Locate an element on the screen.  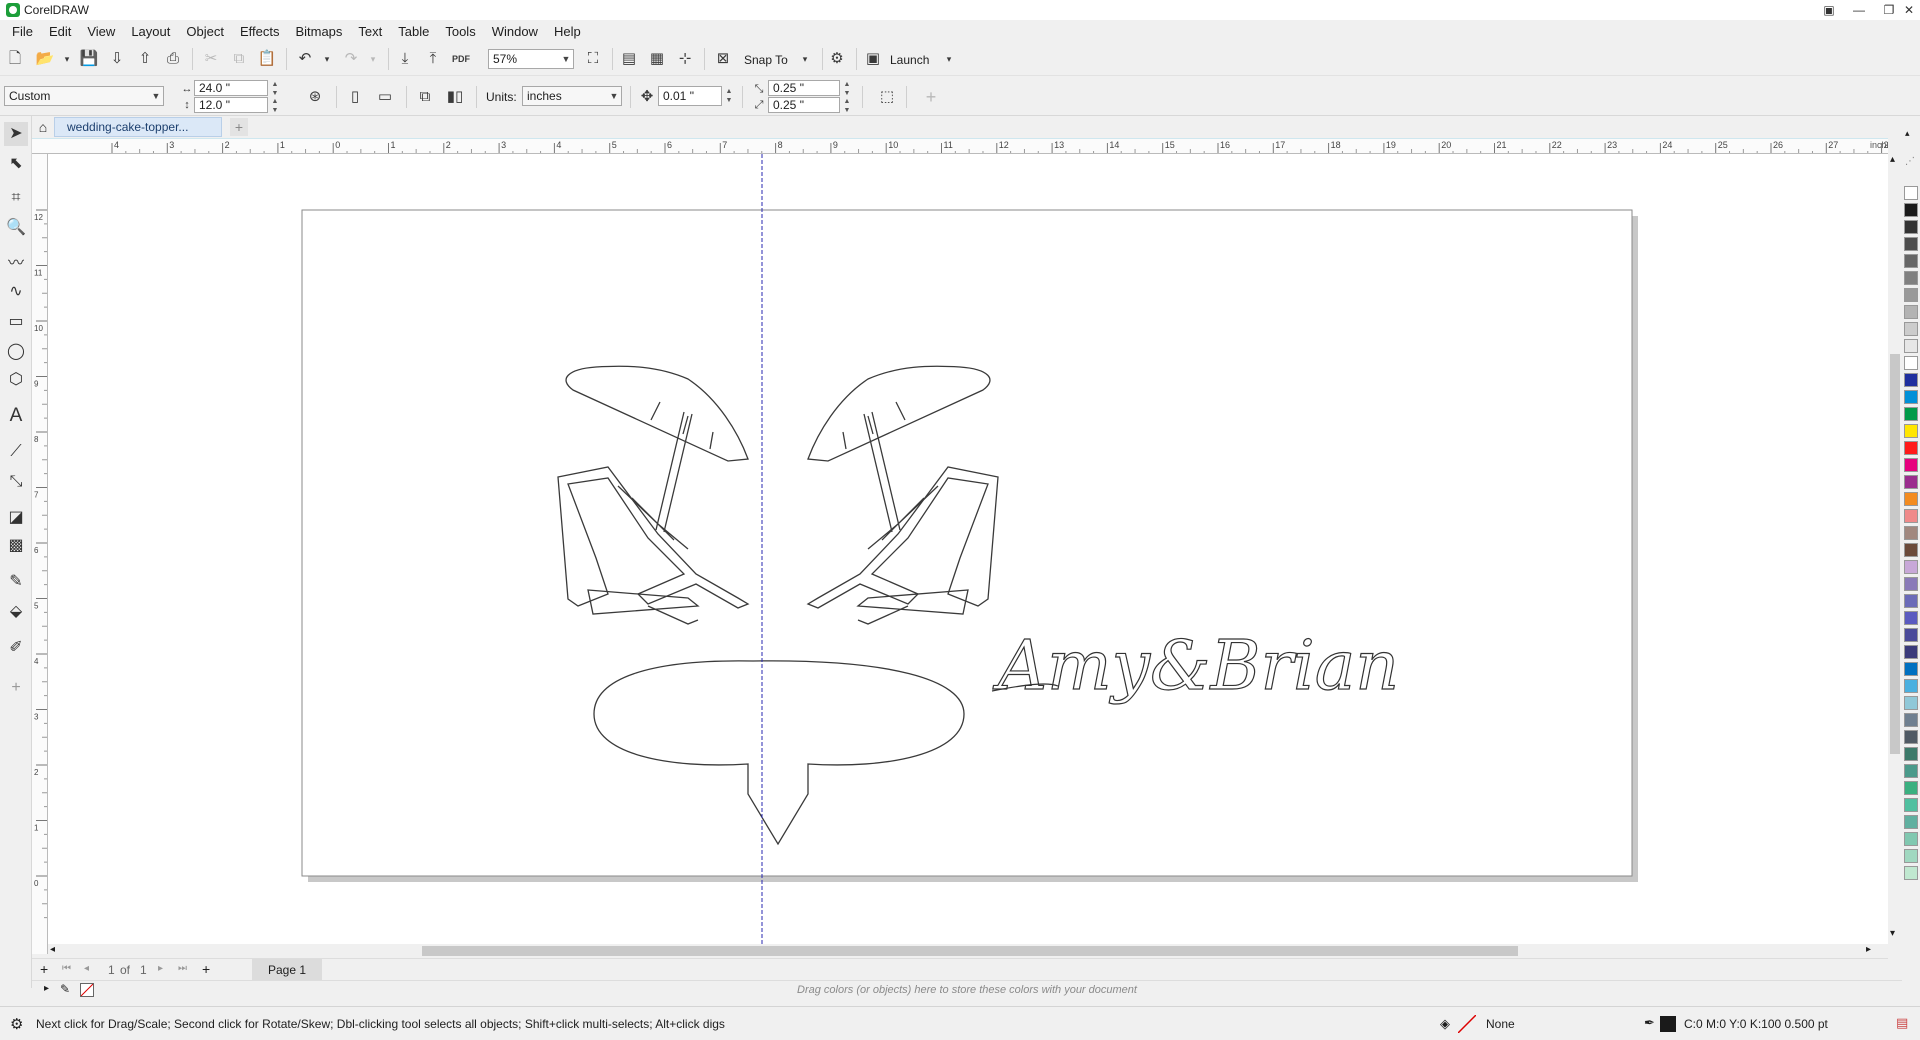
vertical-ruler: 12 11 10 9 8 7 6 5 4 3 2 1 0 is located at coordinates (40, 554).